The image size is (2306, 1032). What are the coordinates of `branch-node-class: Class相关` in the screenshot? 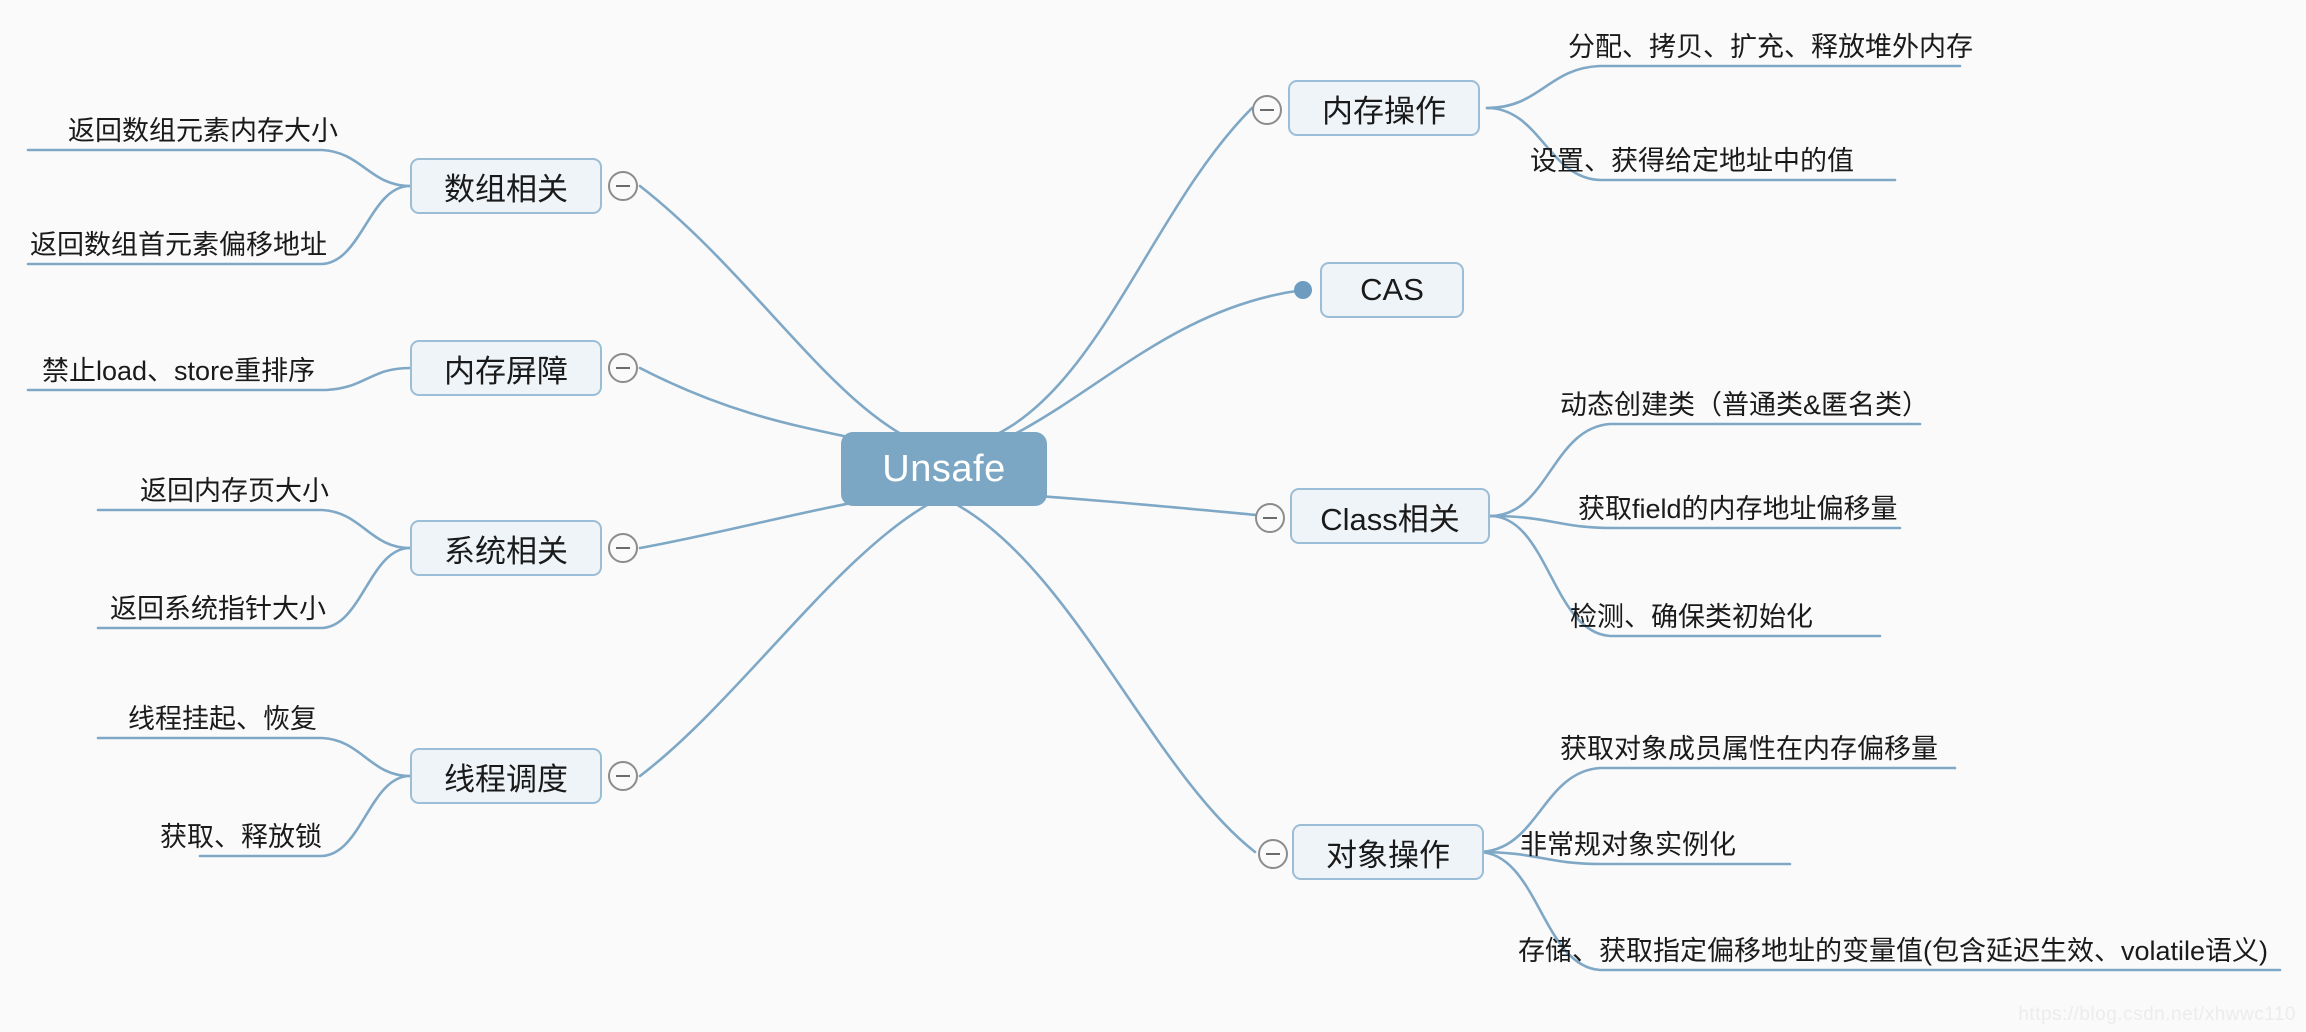 It's located at (1390, 516).